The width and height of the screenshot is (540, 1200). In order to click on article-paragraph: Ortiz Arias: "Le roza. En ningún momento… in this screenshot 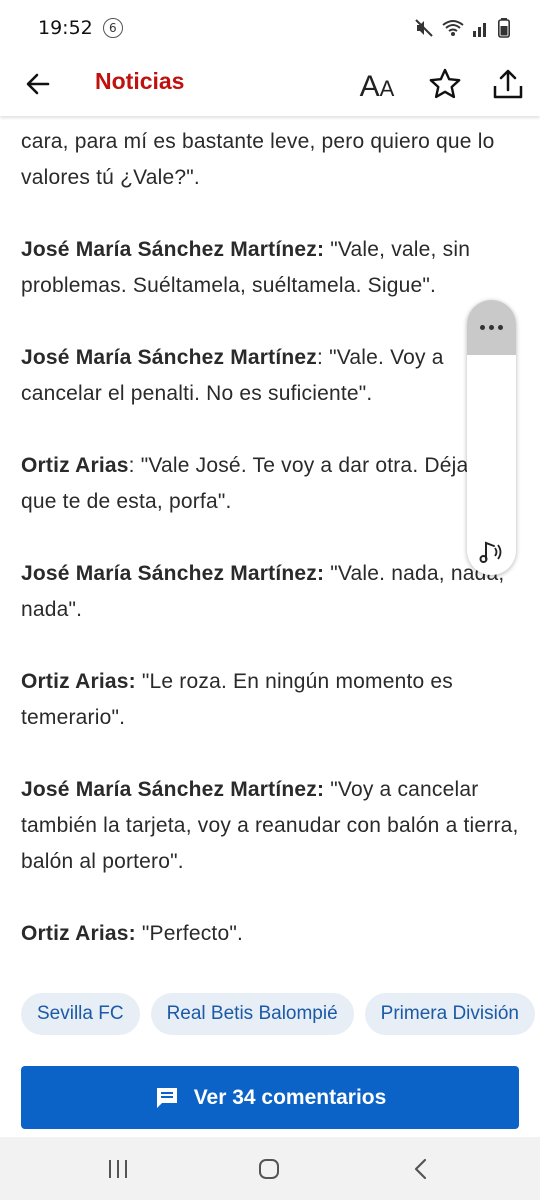, I will do `click(237, 699)`.